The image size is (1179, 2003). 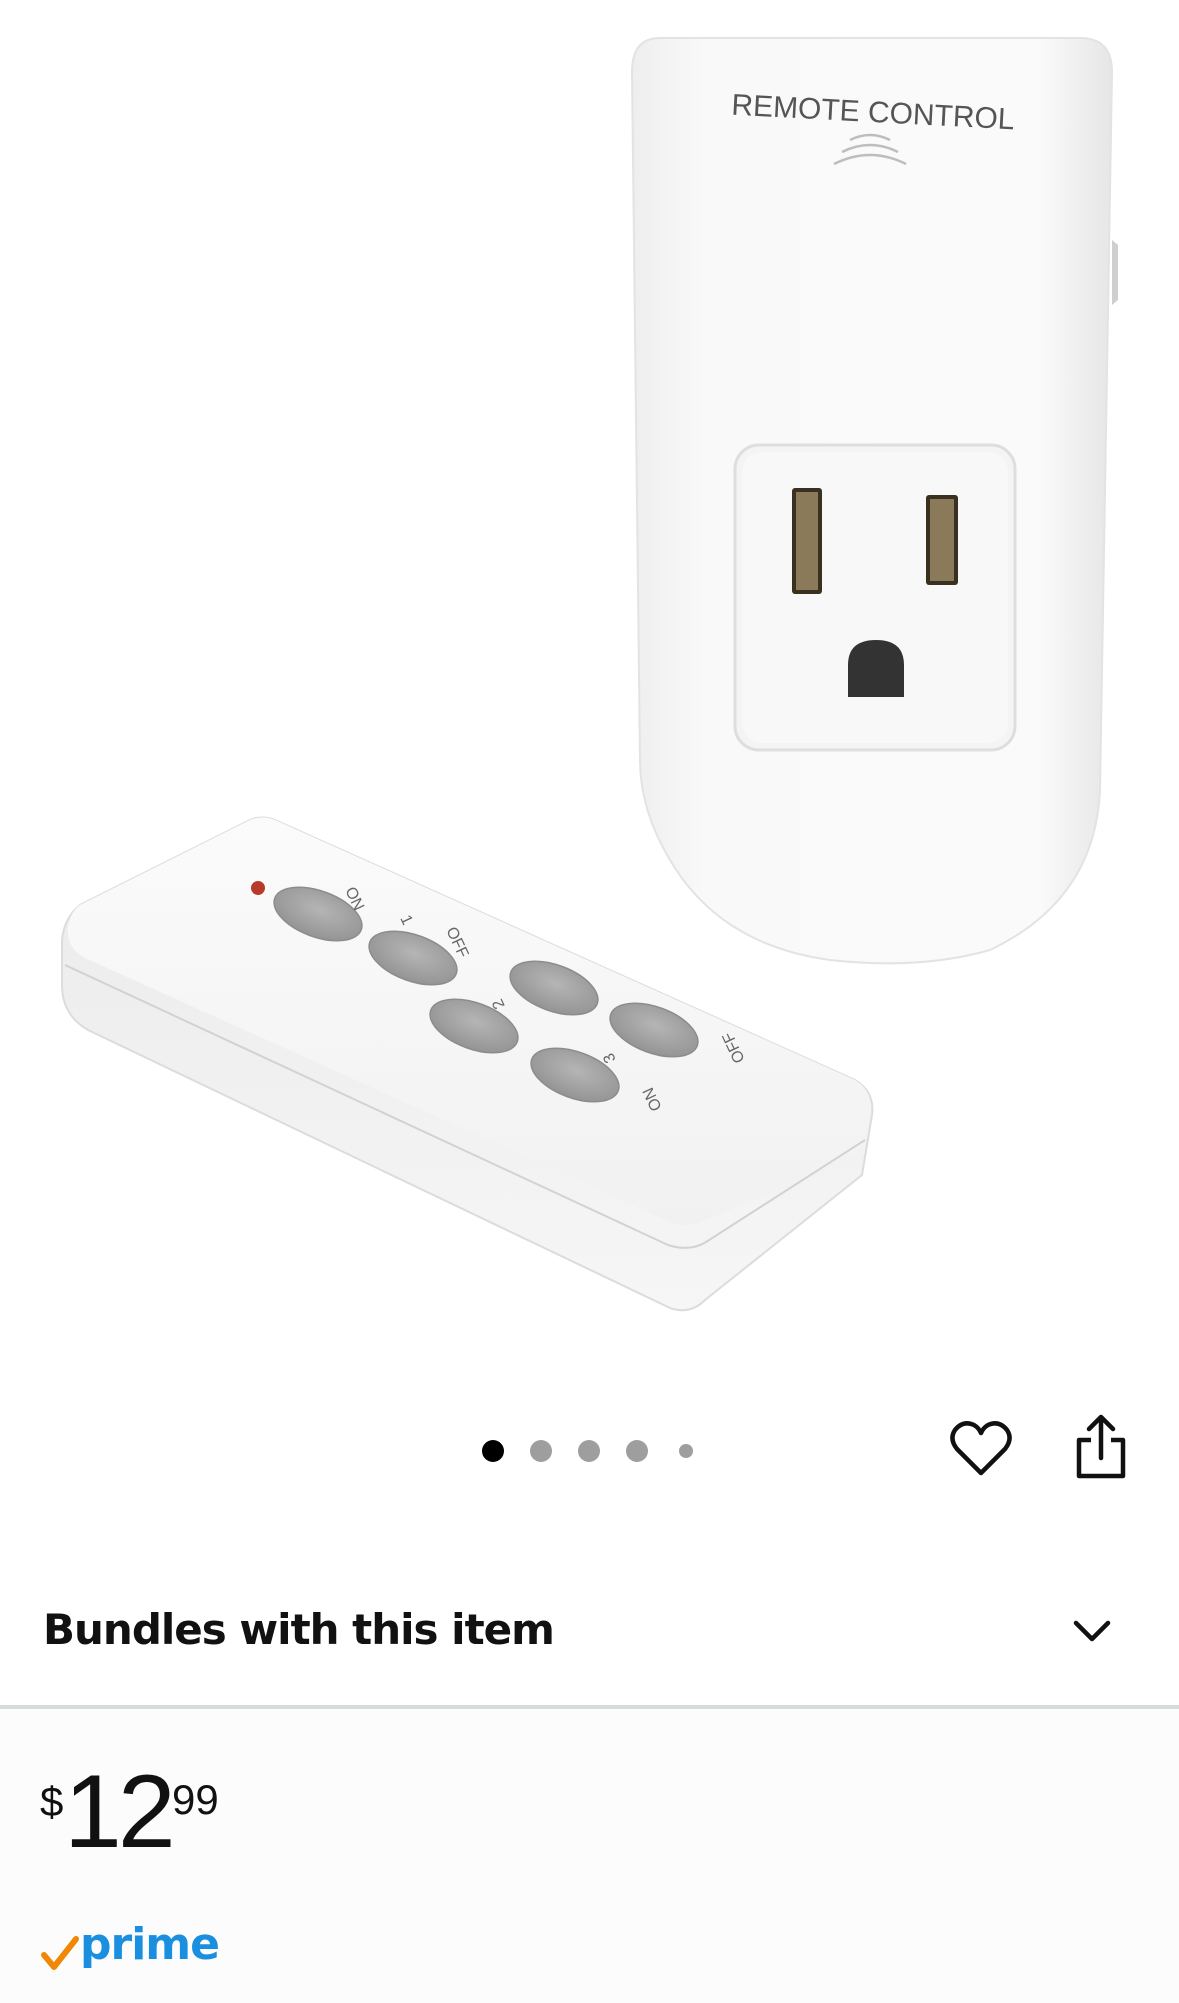 I want to click on prime-check-icon, so click(x=60, y=1953).